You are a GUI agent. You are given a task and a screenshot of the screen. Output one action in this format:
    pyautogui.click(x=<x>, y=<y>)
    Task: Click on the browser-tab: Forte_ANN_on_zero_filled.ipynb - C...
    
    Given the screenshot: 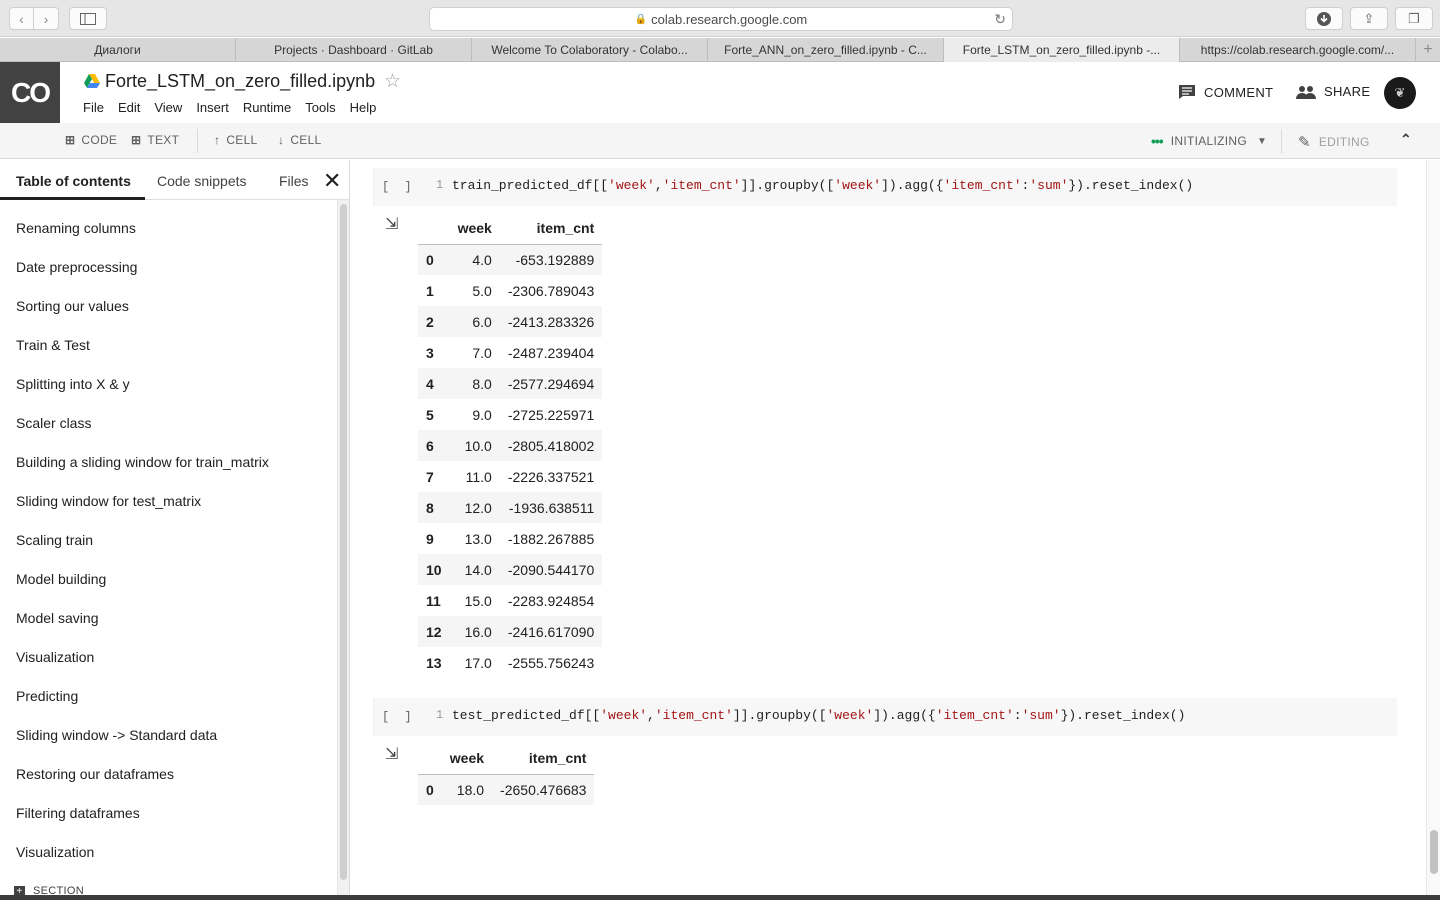 What is the action you would take?
    pyautogui.click(x=826, y=50)
    